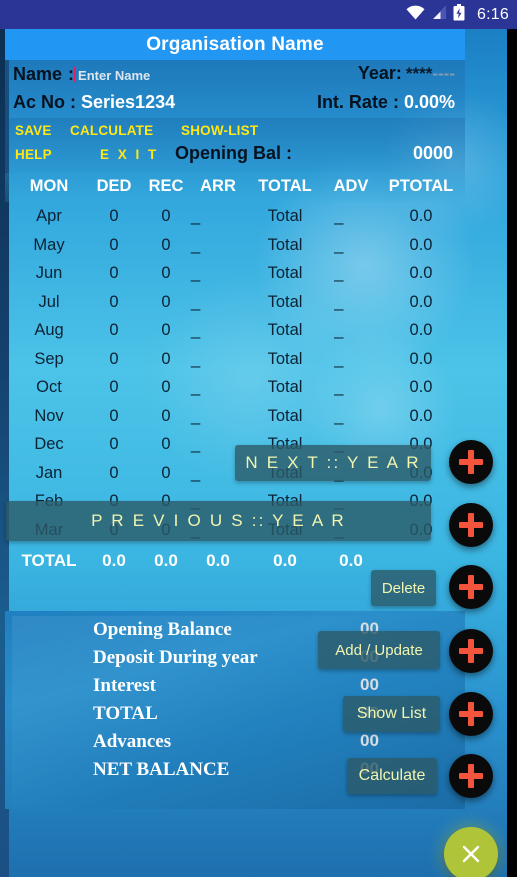 The width and height of the screenshot is (517, 877). I want to click on year-label: Year:, so click(379, 73).